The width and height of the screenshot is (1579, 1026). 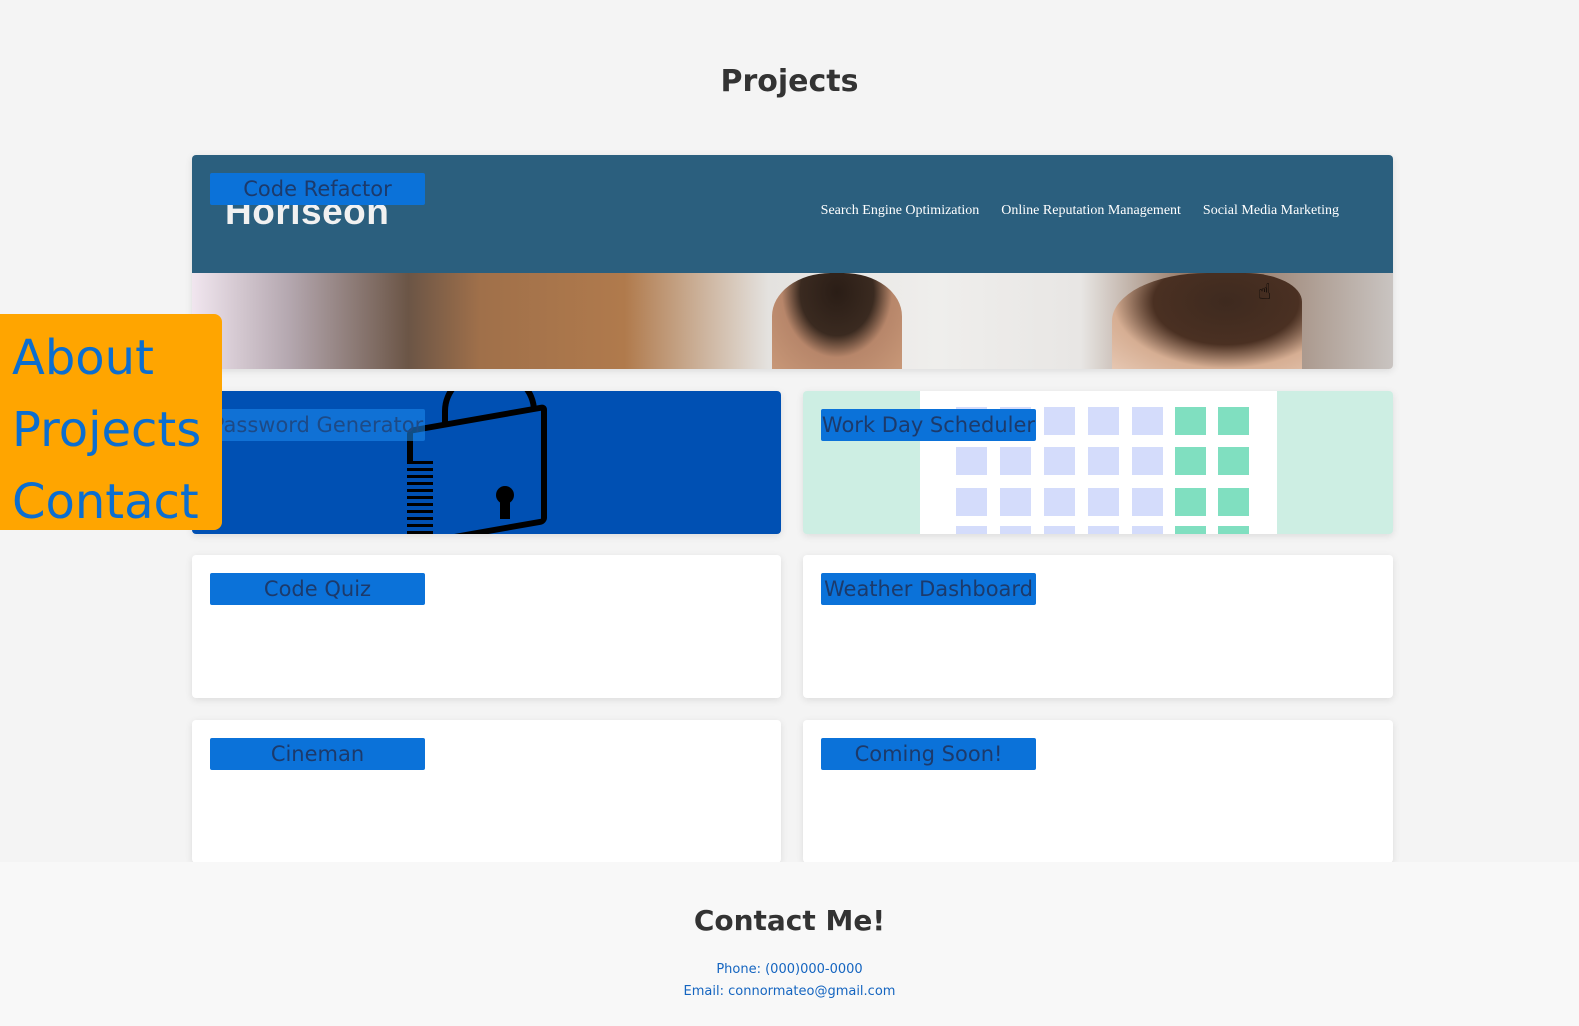 What do you see at coordinates (789, 991) in the screenshot?
I see `contact-email: Email: connormateo@gmail.com` at bounding box center [789, 991].